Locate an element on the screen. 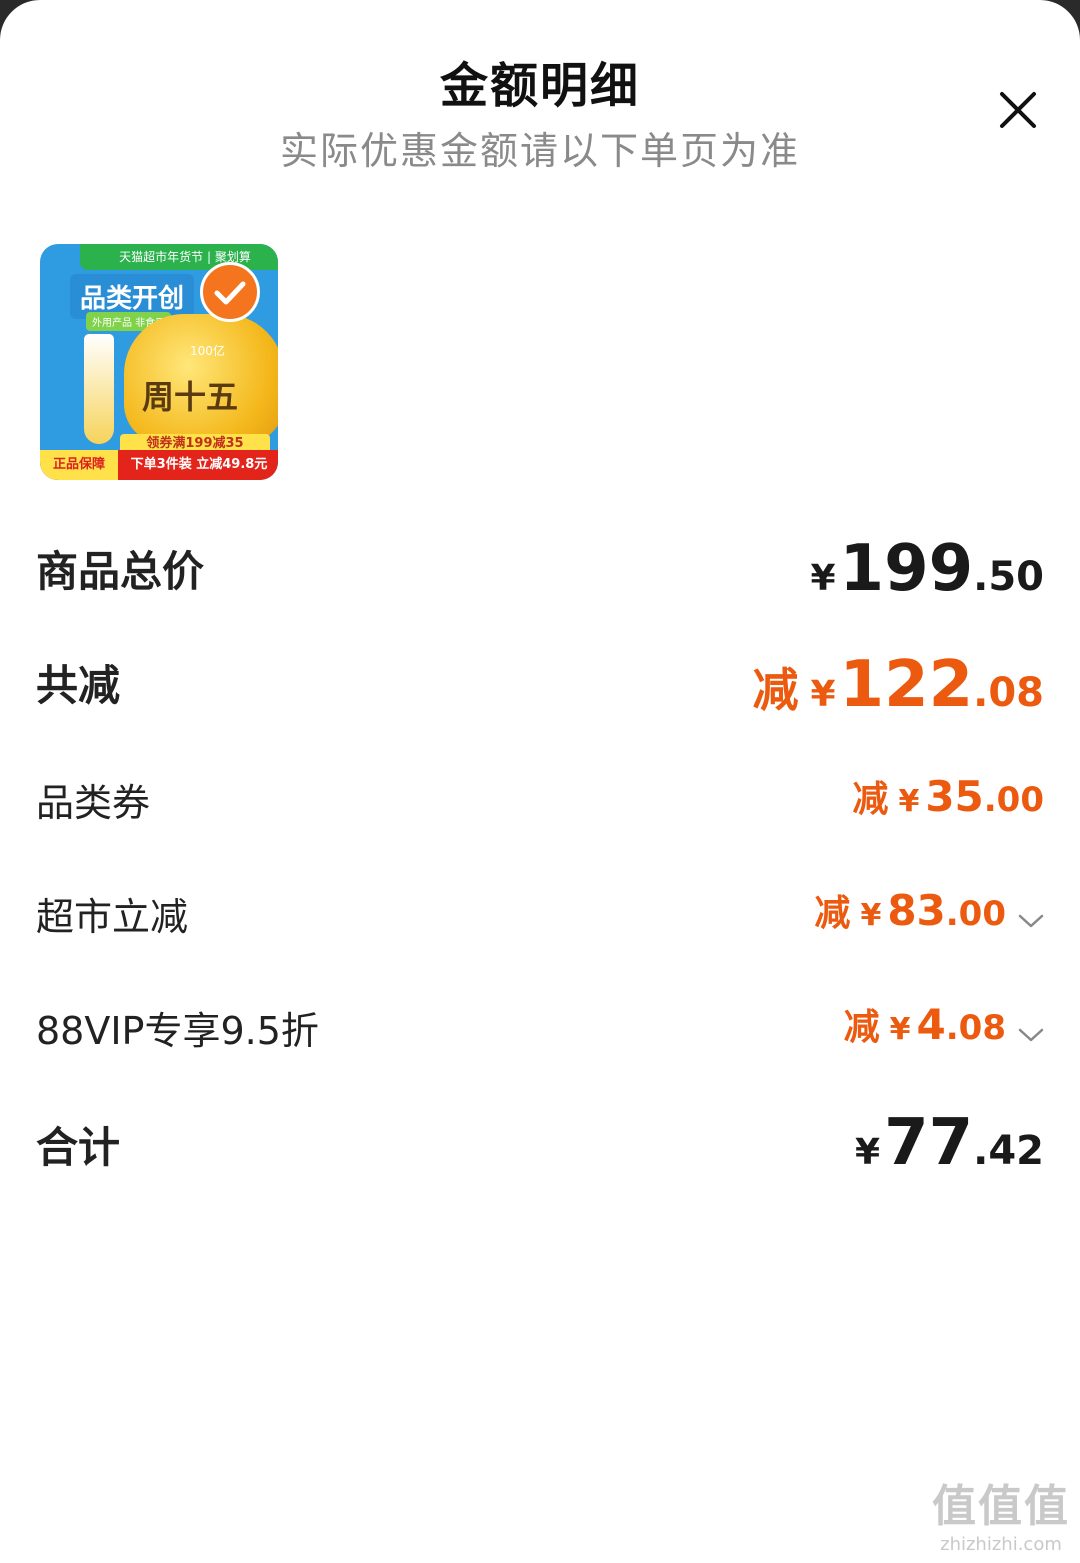  watermark-logo: 值值值 is located at coordinates (1001, 1506).